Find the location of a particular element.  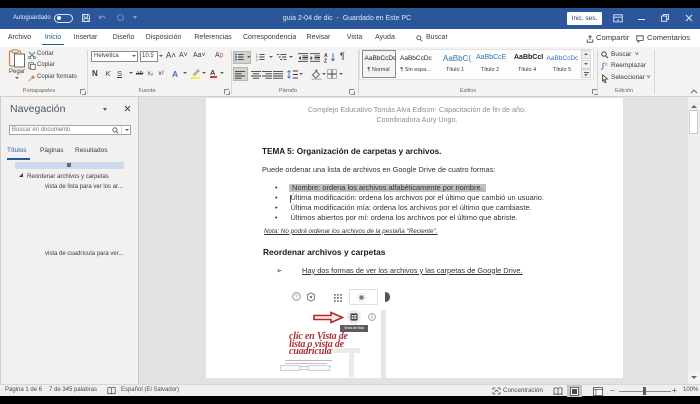

svg-text: 3 is located at coordinates (257, 59).